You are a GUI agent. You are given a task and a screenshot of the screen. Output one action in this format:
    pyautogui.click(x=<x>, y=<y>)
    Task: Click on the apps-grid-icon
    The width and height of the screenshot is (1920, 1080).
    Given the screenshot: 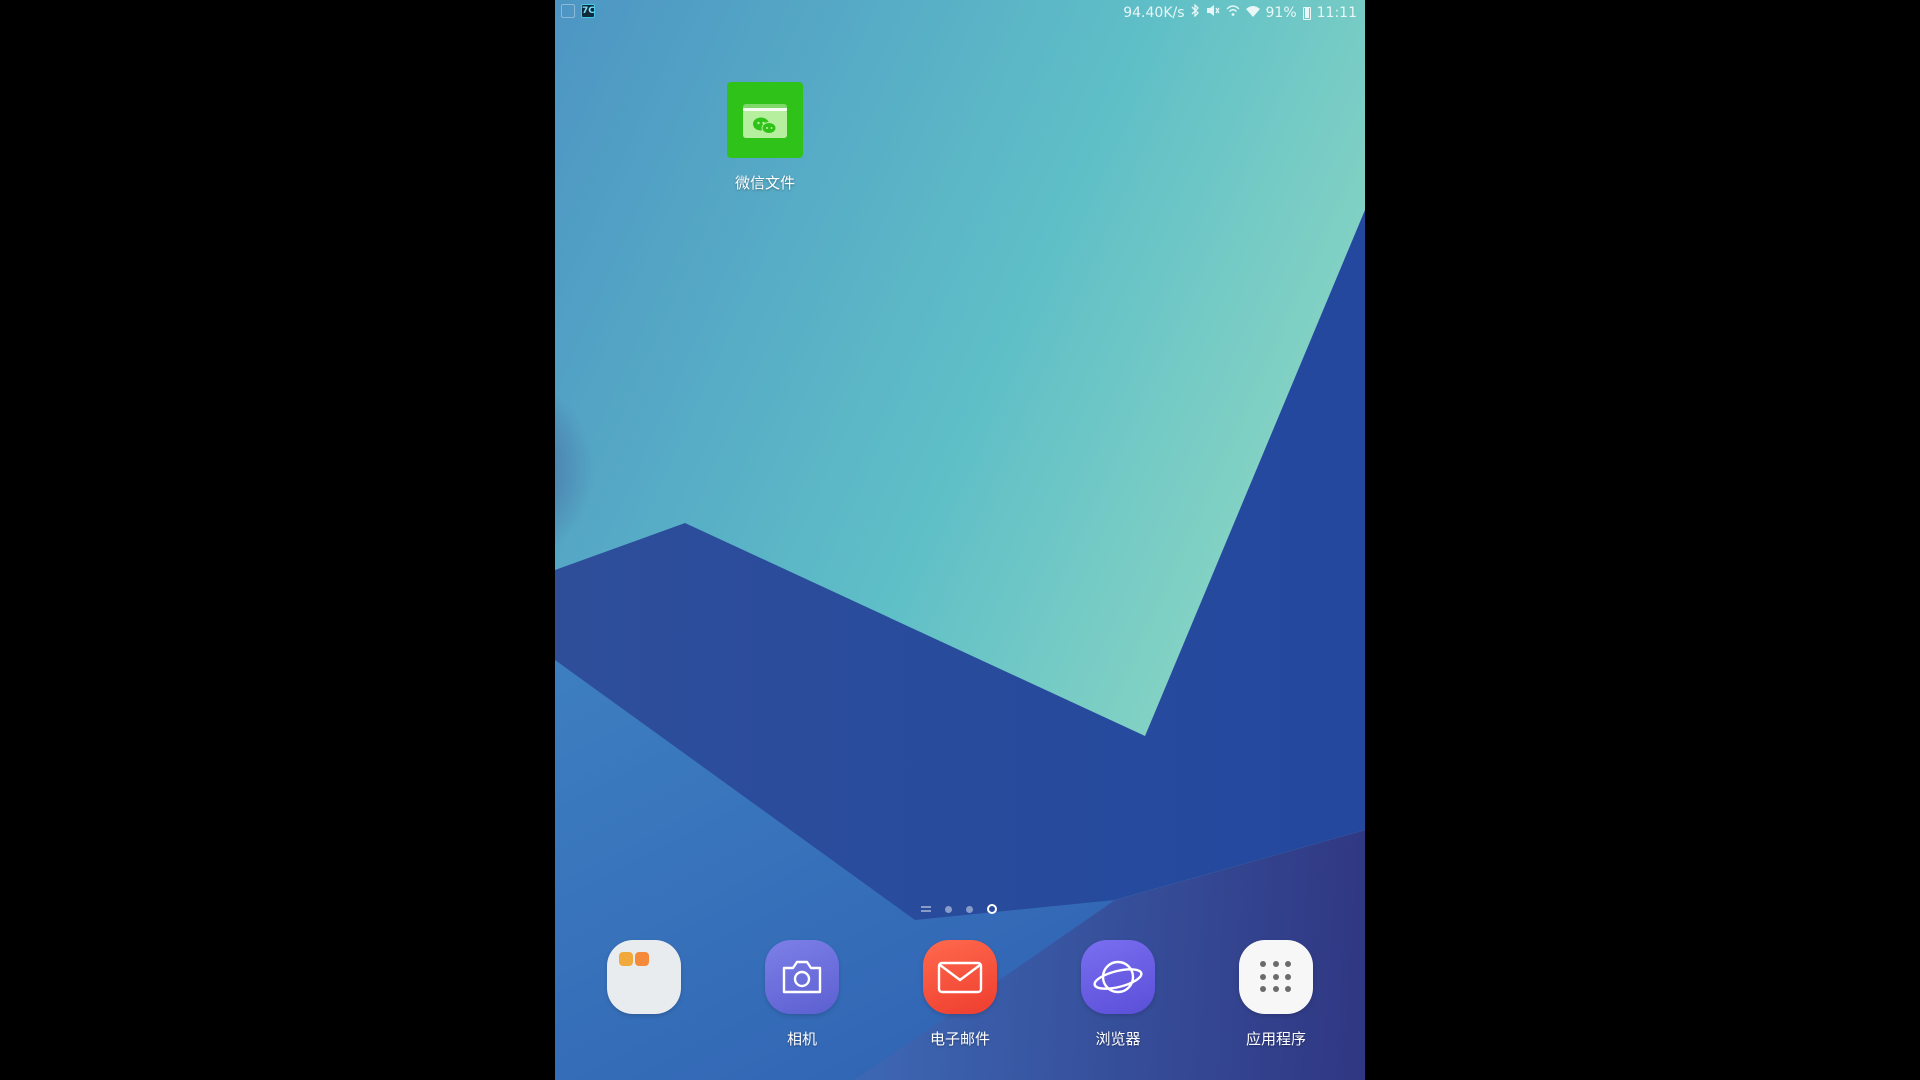 What is the action you would take?
    pyautogui.click(x=1276, y=977)
    